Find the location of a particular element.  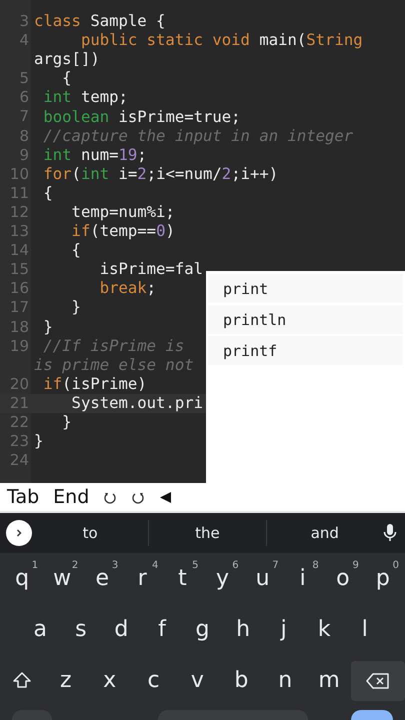

backspace-key is located at coordinates (378, 680).